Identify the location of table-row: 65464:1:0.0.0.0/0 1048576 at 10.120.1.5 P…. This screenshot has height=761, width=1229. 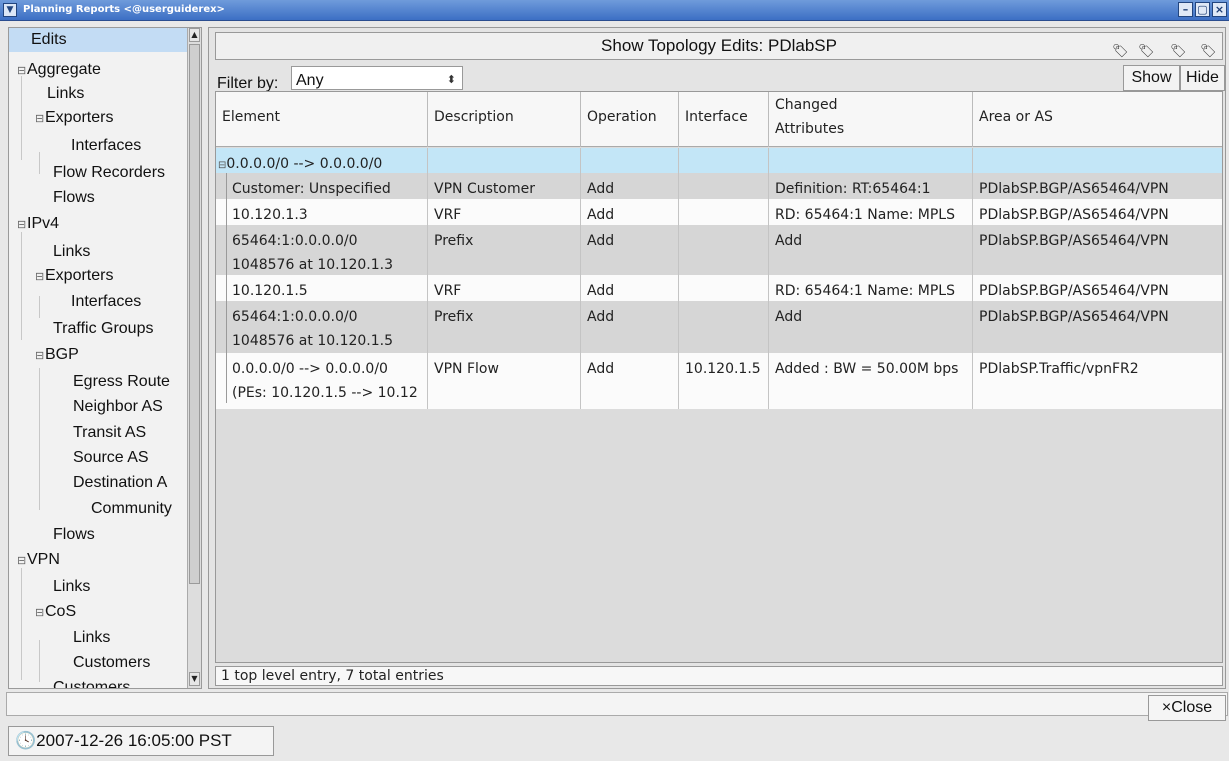
(719, 327).